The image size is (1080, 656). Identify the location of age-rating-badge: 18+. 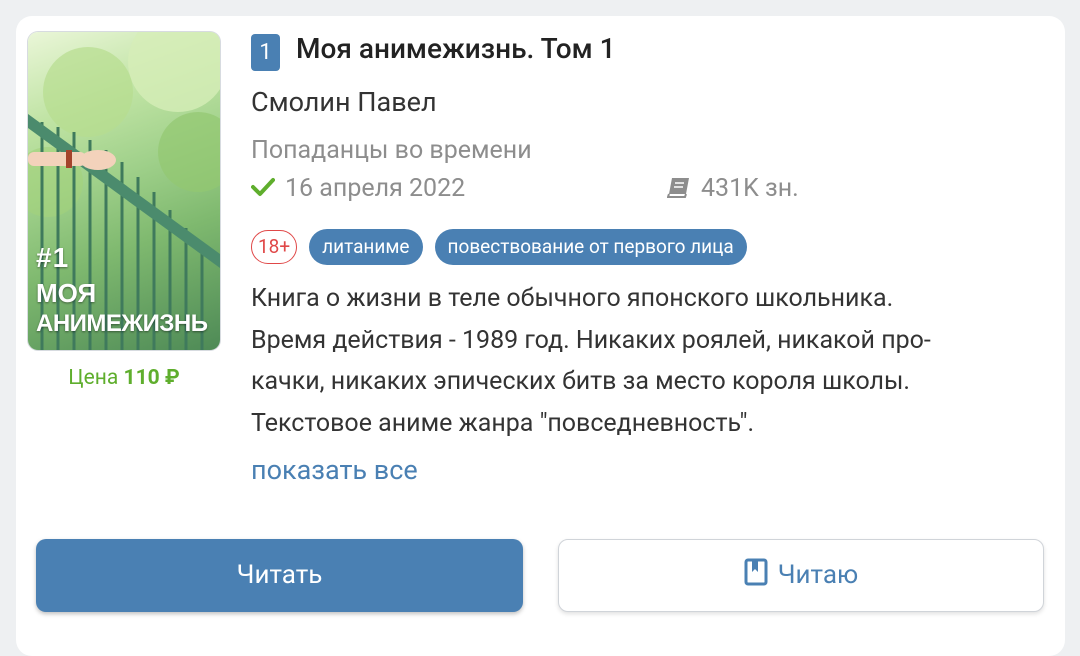
(274, 247).